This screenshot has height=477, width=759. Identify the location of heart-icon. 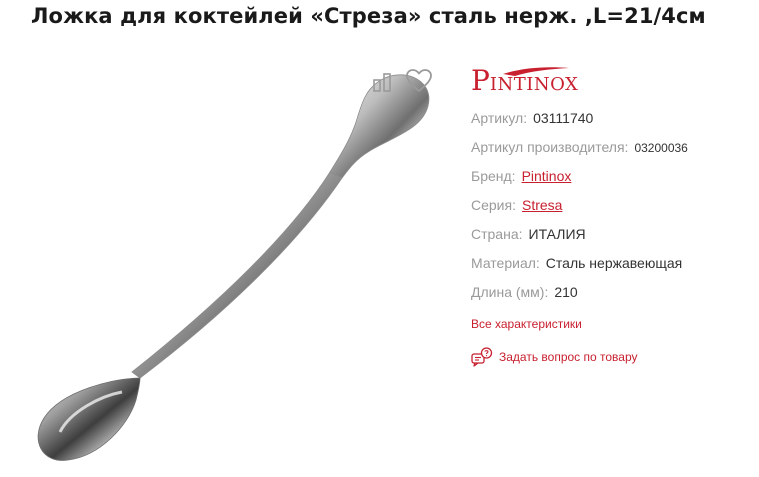
(419, 81).